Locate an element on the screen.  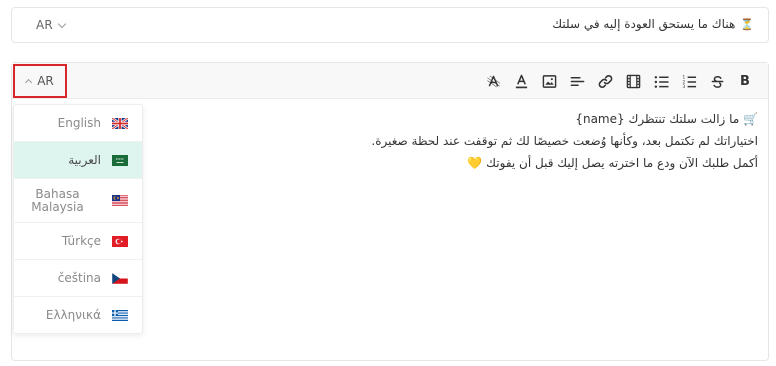
align-left-icon is located at coordinates (577, 81).